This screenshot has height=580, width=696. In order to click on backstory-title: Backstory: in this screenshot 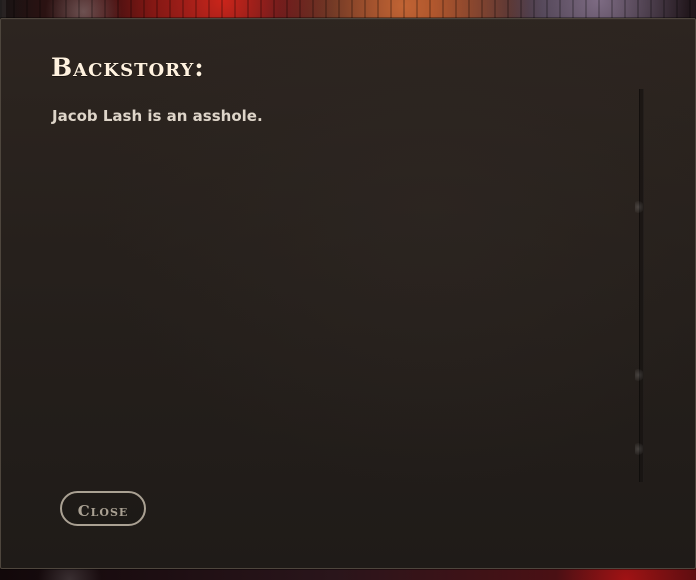, I will do `click(128, 67)`.